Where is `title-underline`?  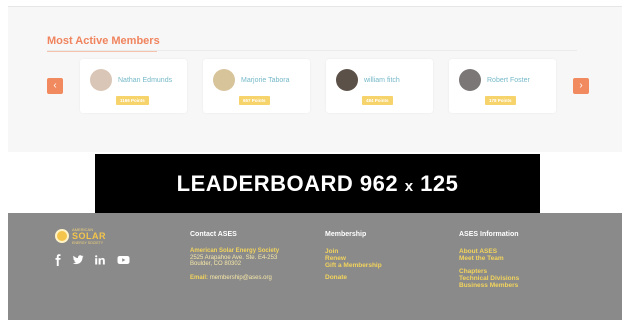 title-underline is located at coordinates (102, 51).